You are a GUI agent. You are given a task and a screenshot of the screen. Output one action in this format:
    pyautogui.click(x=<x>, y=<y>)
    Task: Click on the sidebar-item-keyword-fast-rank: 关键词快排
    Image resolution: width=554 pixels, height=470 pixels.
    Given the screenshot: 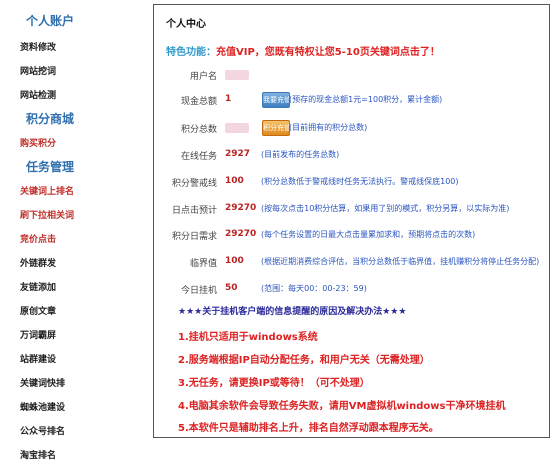 What is the action you would take?
    pyautogui.click(x=42, y=382)
    